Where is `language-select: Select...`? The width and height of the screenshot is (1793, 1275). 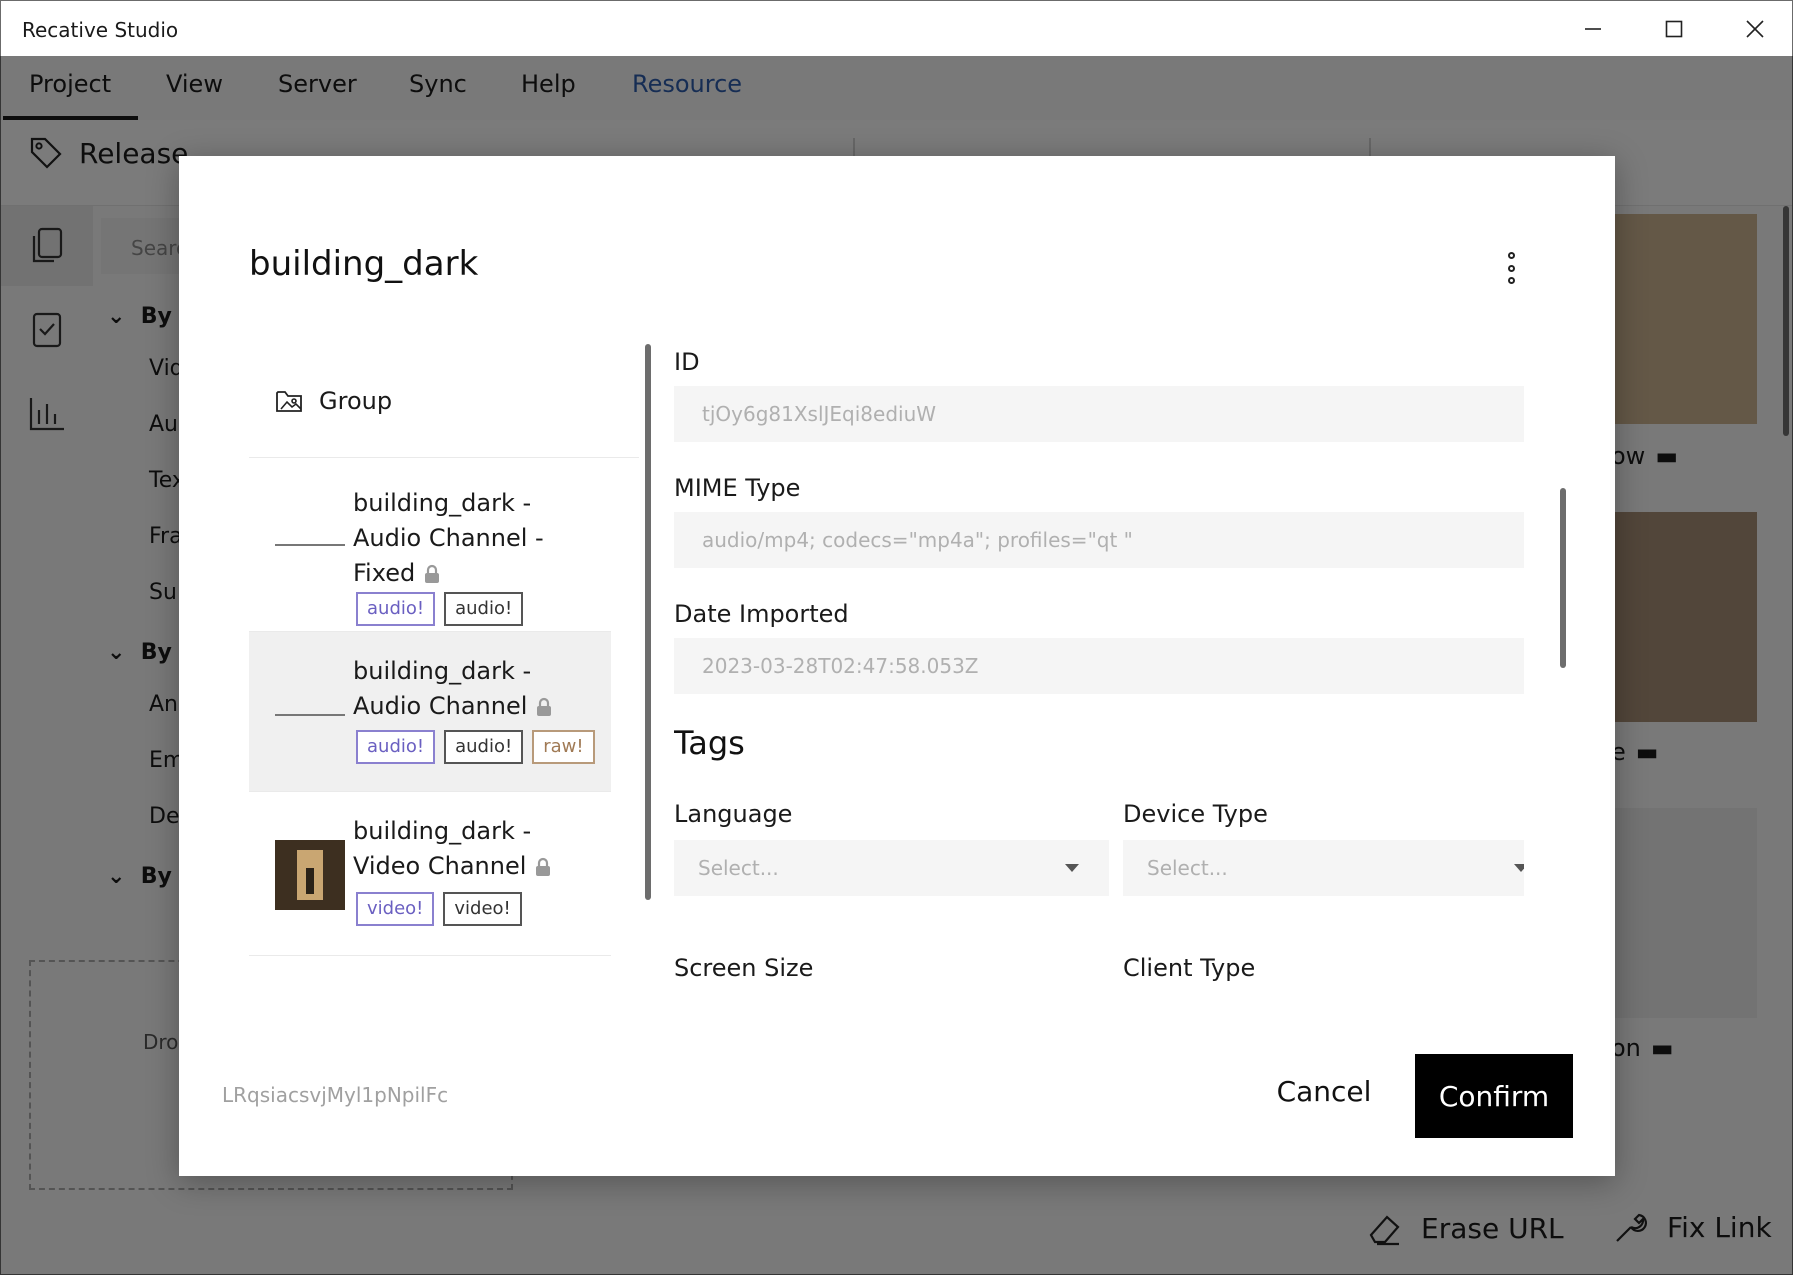
language-select: Select... is located at coordinates (891, 868).